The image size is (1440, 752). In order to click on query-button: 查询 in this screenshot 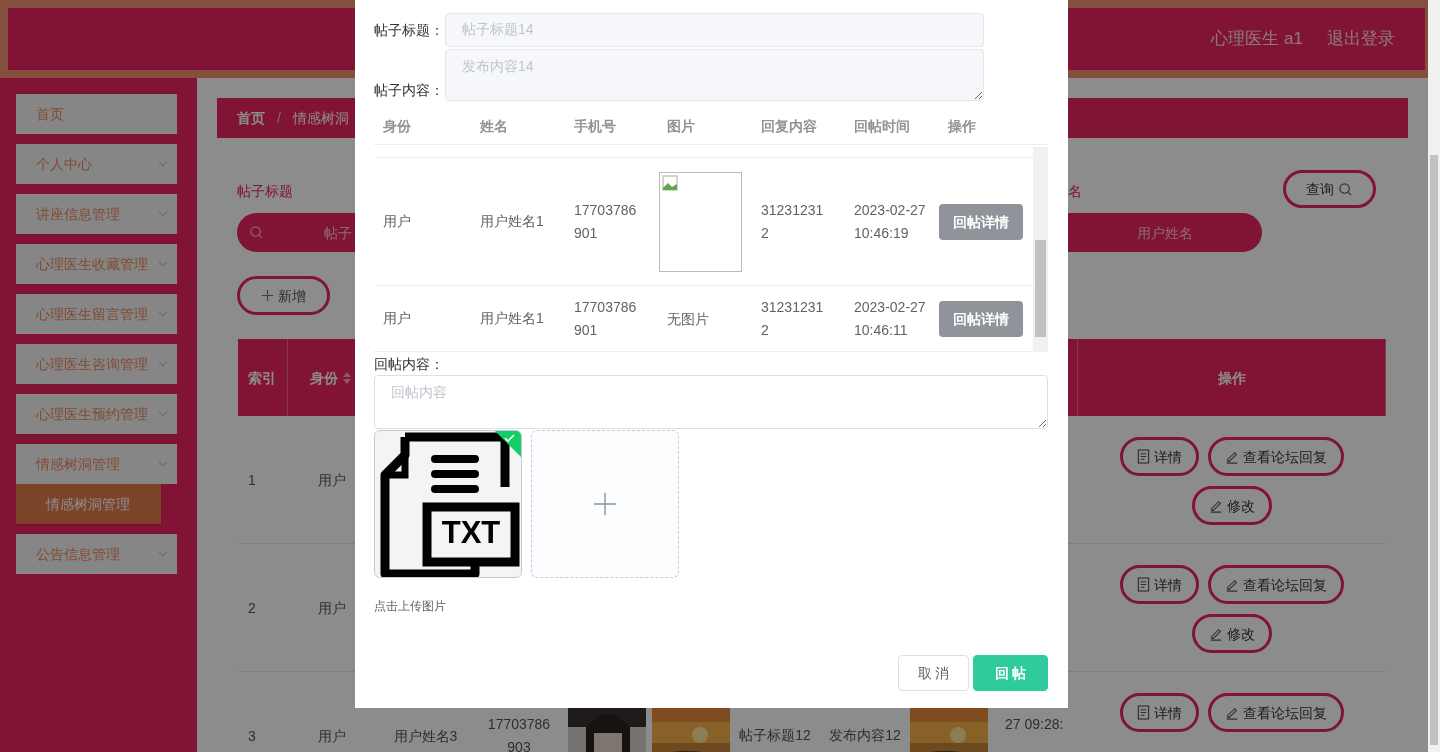, I will do `click(1329, 189)`.